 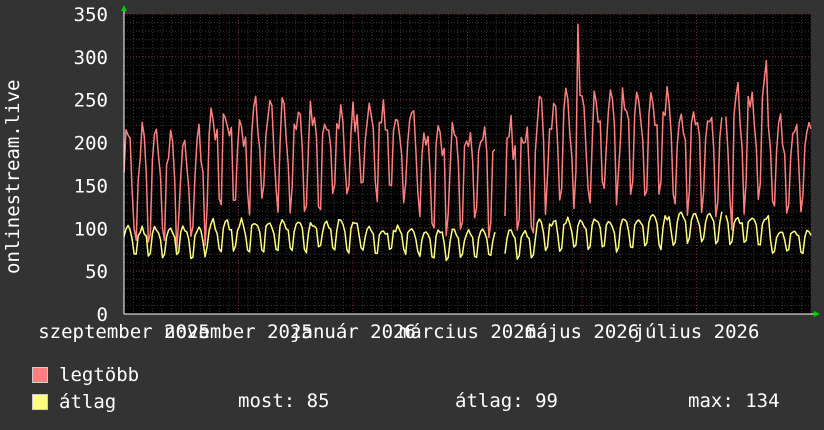 What do you see at coordinates (88, 402) in the screenshot?
I see `legend-label-avg: átlag` at bounding box center [88, 402].